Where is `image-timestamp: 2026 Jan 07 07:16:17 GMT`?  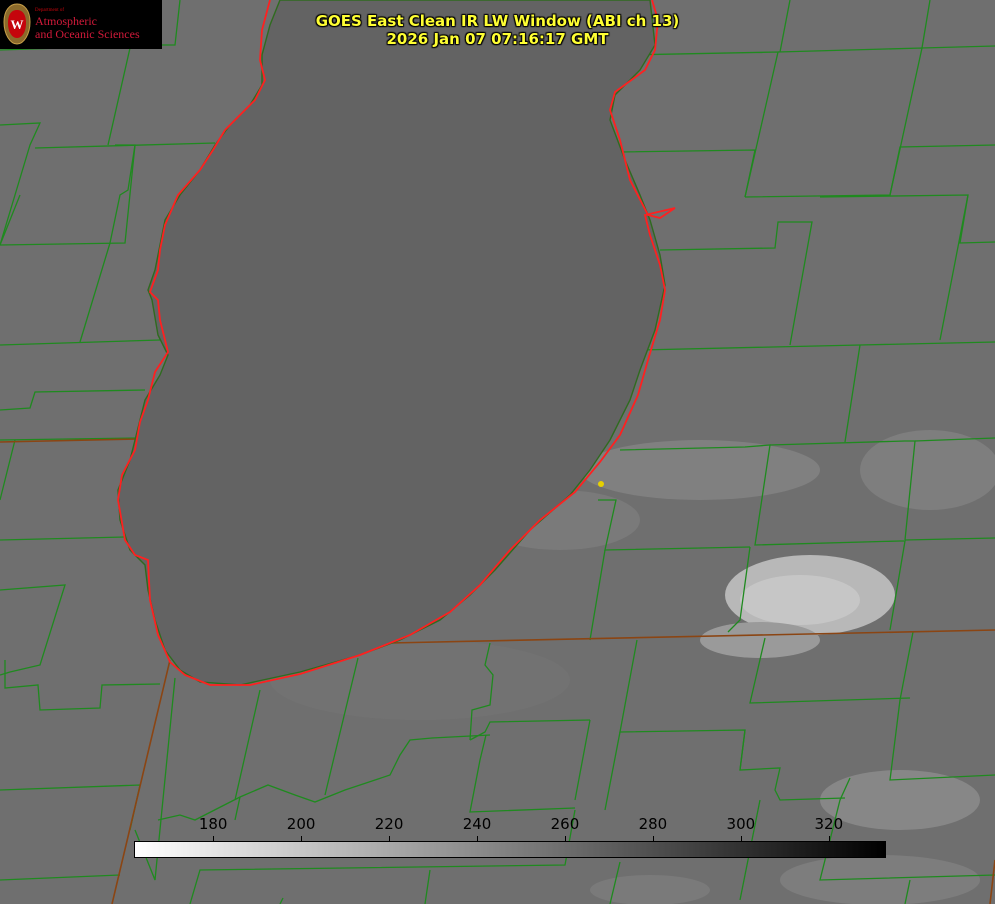 image-timestamp: 2026 Jan 07 07:16:17 GMT is located at coordinates (497, 39).